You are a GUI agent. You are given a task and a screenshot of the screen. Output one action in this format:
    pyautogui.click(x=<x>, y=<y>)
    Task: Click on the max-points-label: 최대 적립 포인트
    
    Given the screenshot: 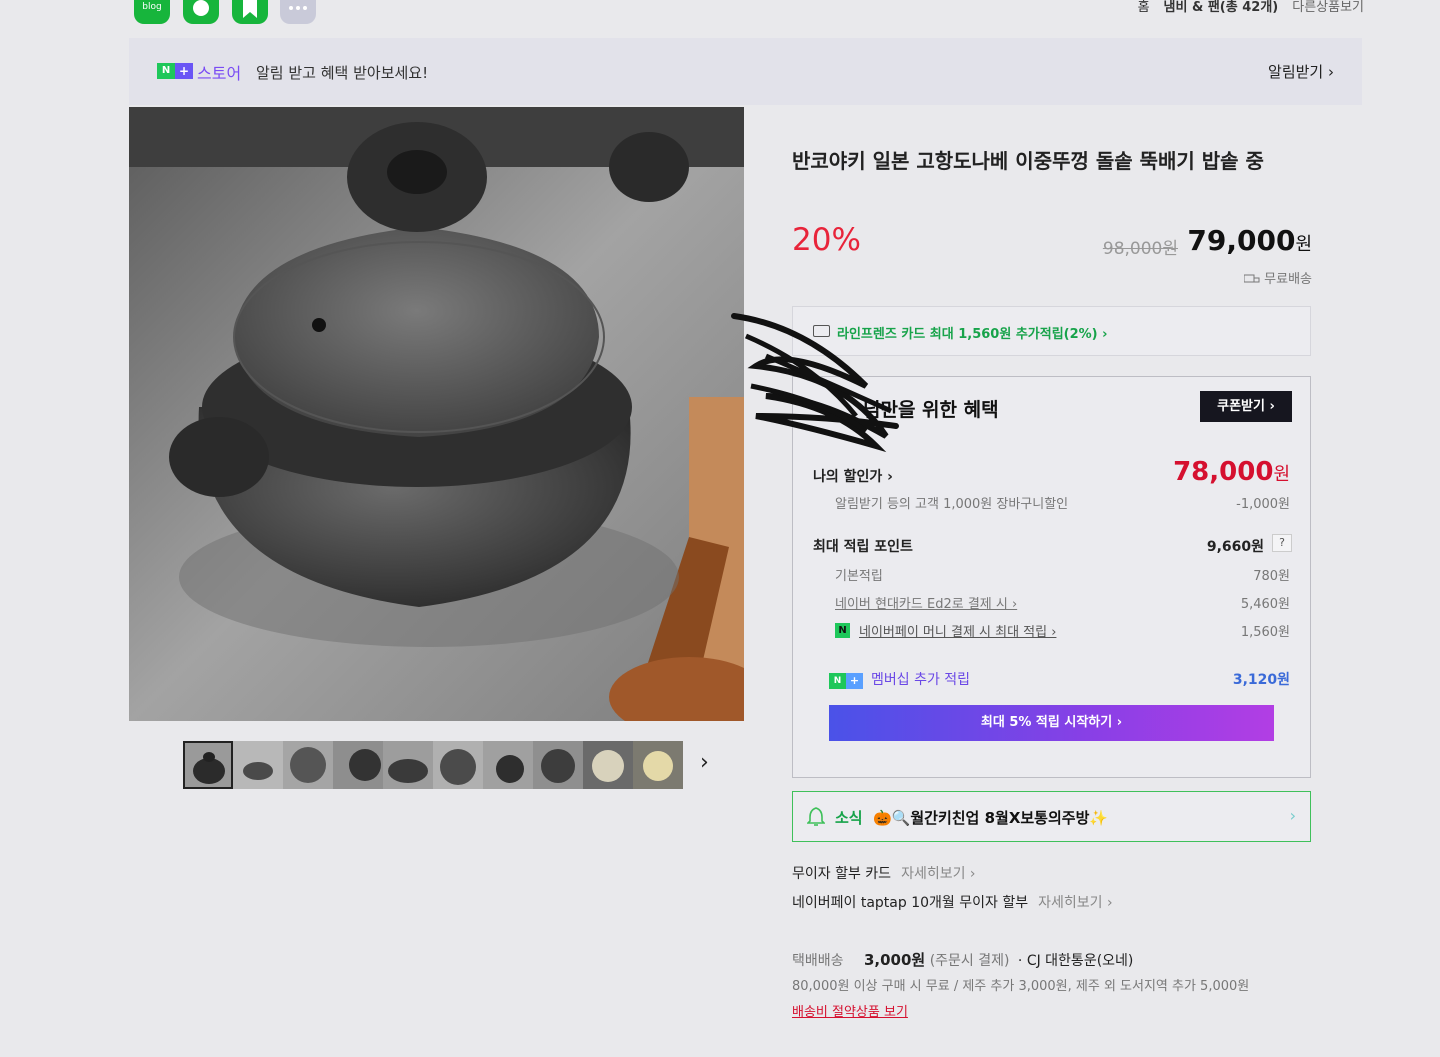 What is the action you would take?
    pyautogui.click(x=863, y=547)
    